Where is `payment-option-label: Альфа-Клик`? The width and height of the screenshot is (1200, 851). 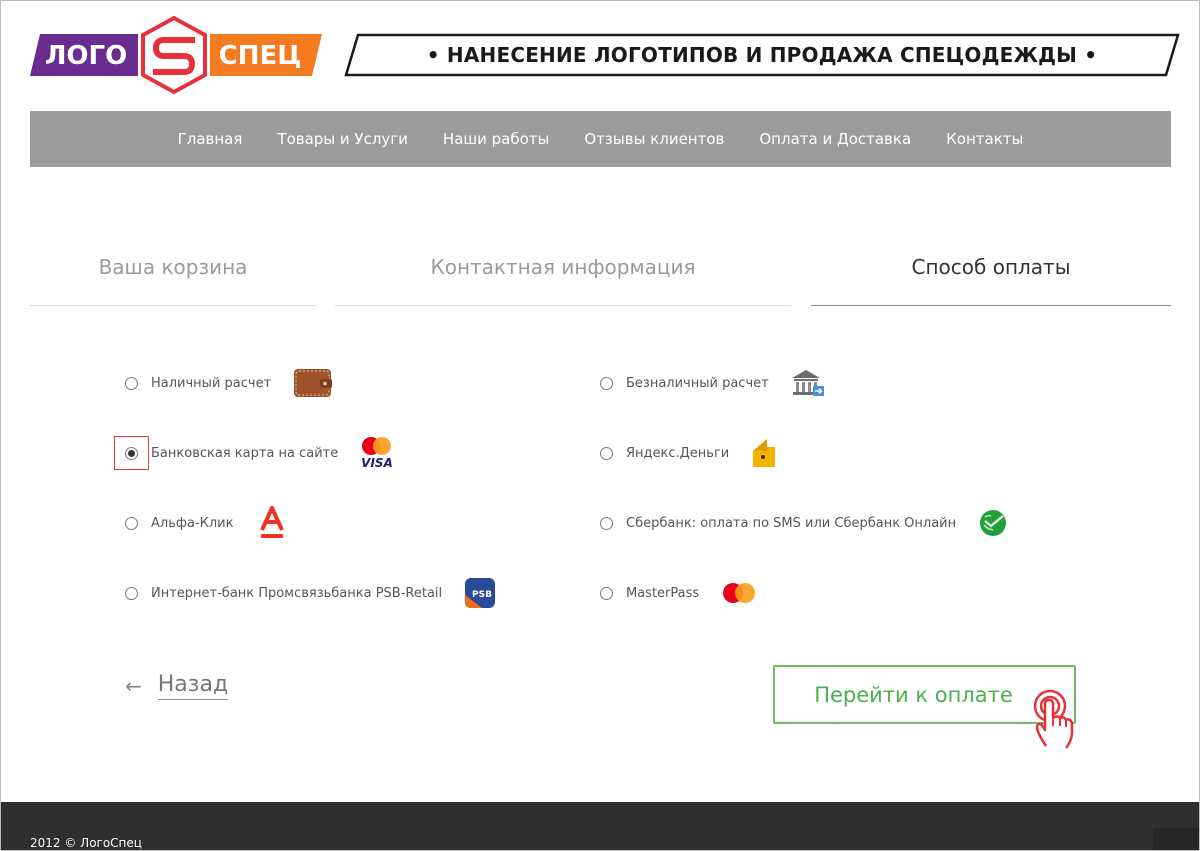
payment-option-label: Альфа-Клик is located at coordinates (192, 523).